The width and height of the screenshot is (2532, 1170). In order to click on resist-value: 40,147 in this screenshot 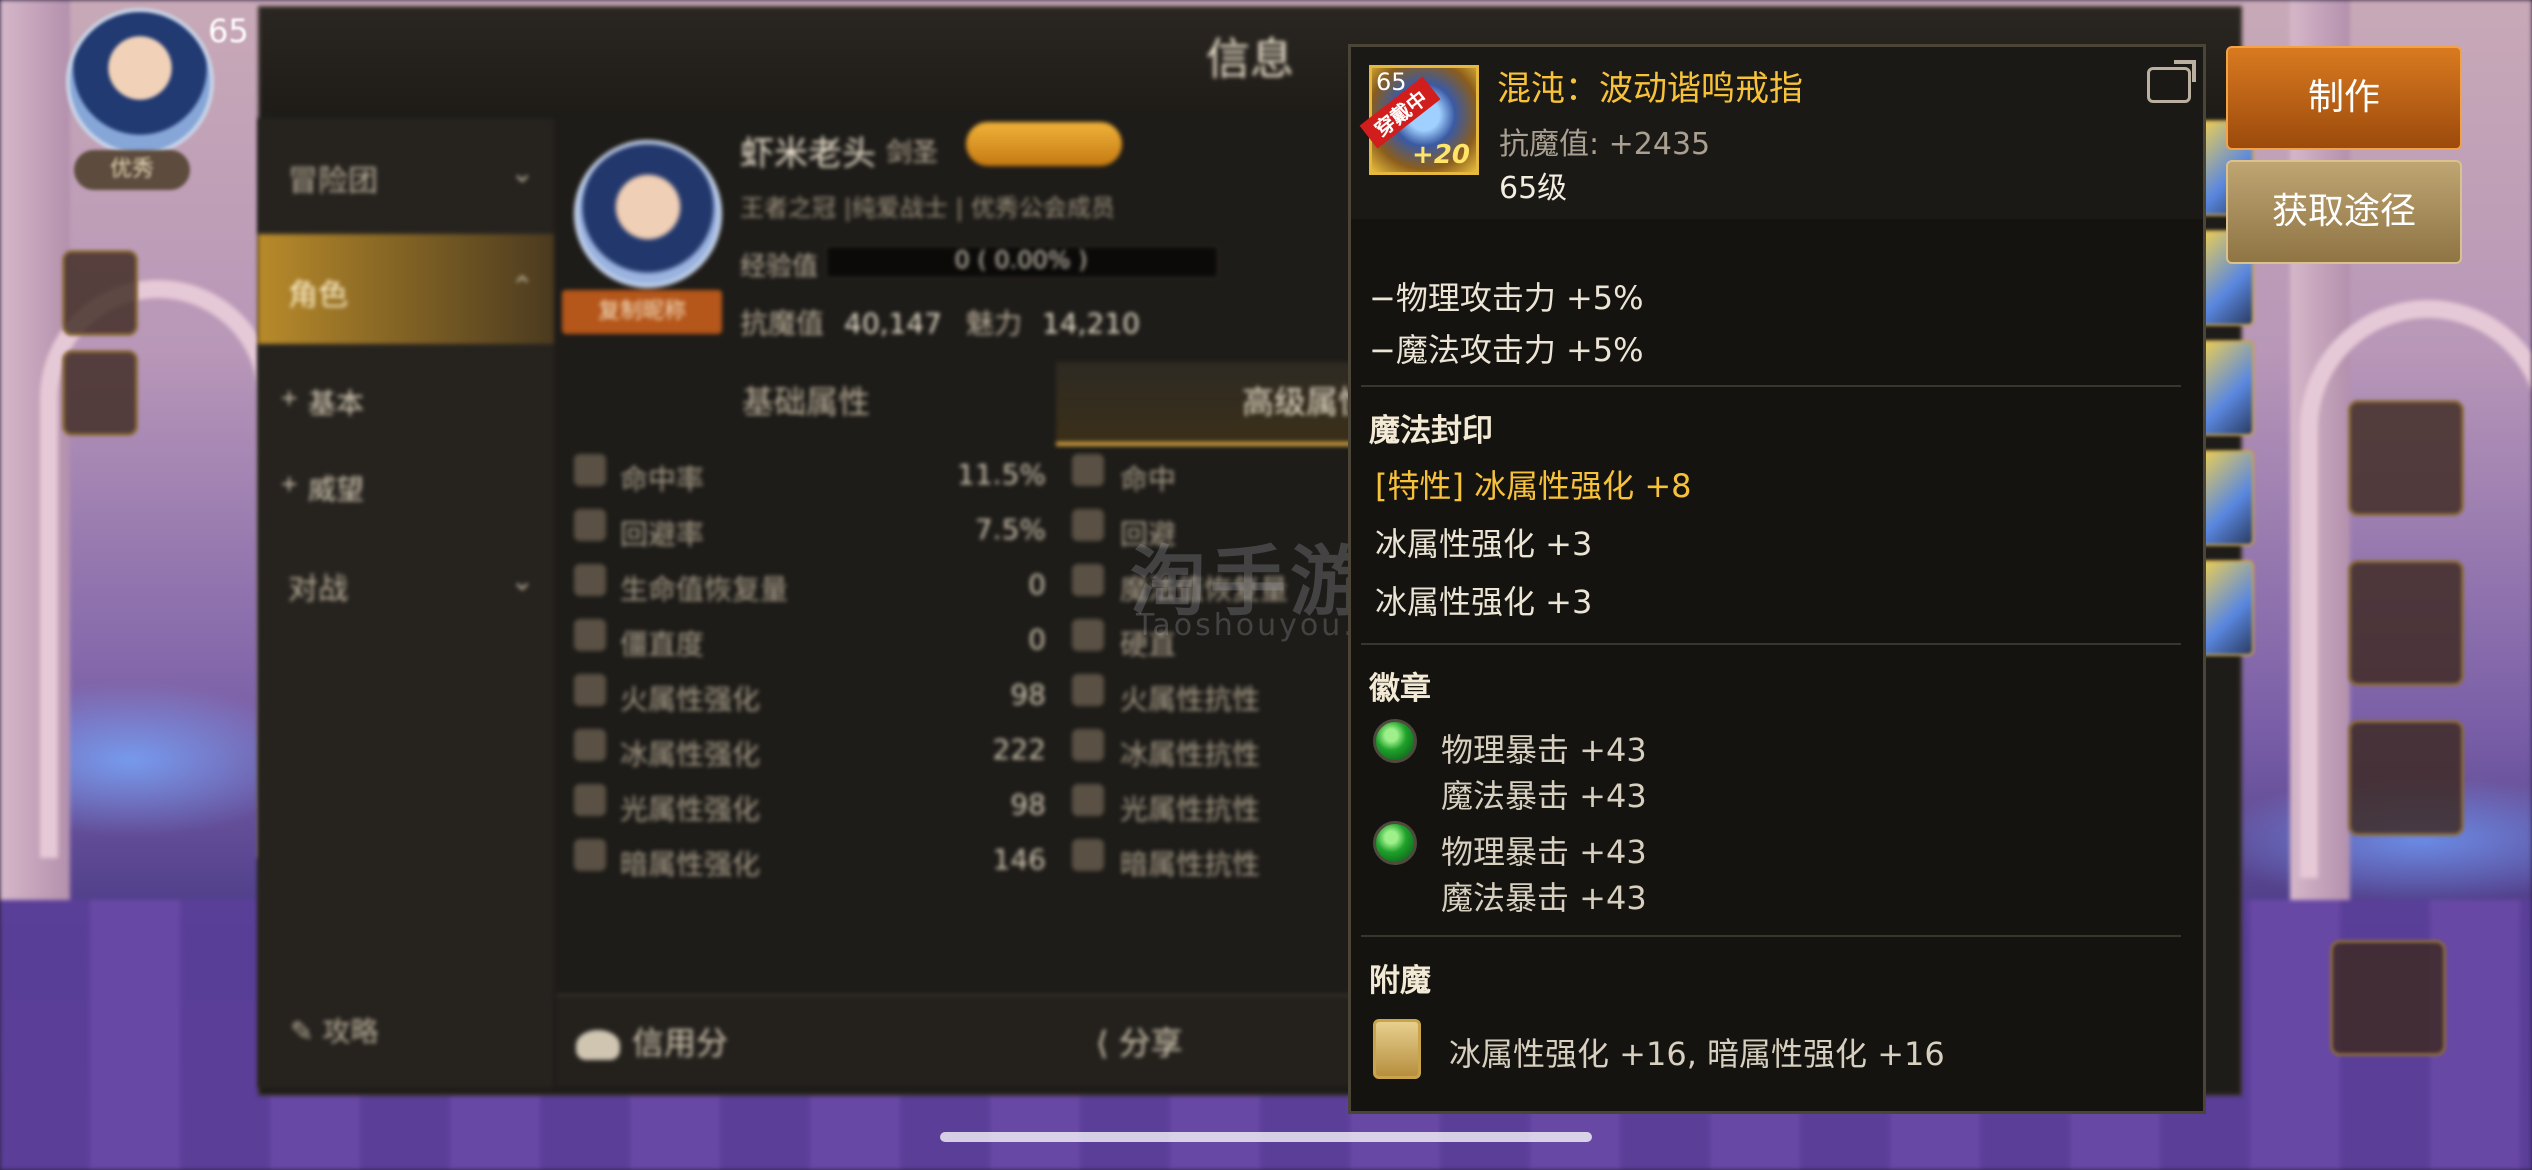, I will do `click(893, 323)`.